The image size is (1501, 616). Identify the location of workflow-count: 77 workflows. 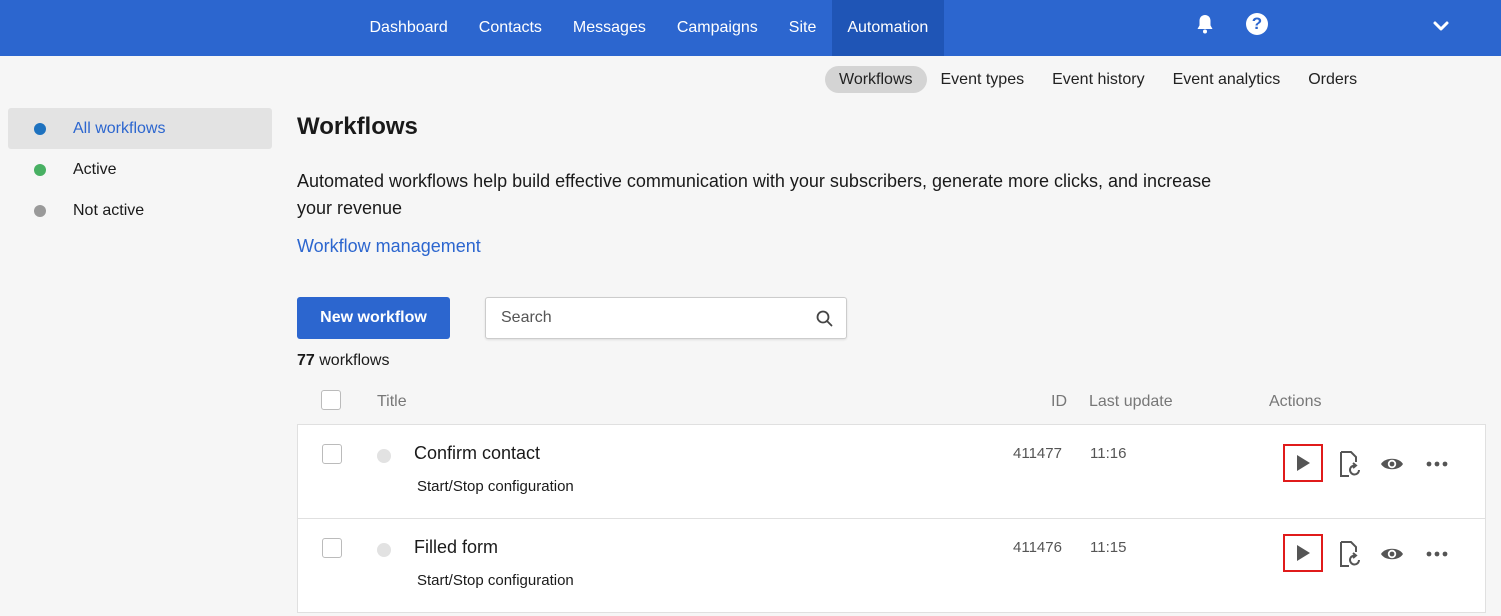
(343, 361).